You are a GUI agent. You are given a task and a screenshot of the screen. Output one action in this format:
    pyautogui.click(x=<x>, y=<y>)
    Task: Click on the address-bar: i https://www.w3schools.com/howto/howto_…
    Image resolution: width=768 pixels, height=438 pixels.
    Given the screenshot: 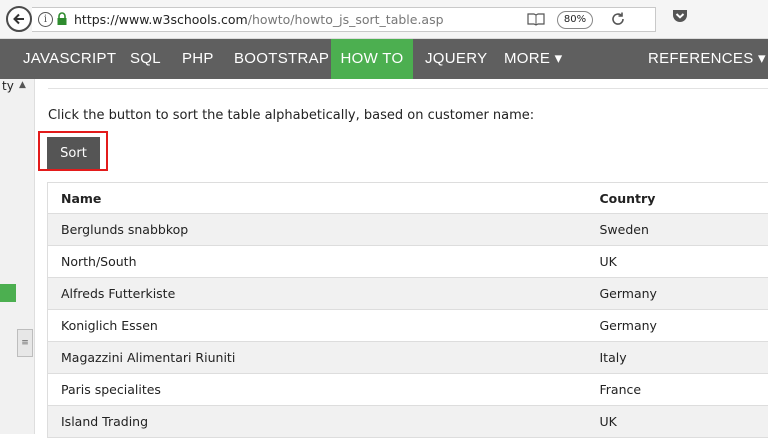 What is the action you would take?
    pyautogui.click(x=344, y=19)
    